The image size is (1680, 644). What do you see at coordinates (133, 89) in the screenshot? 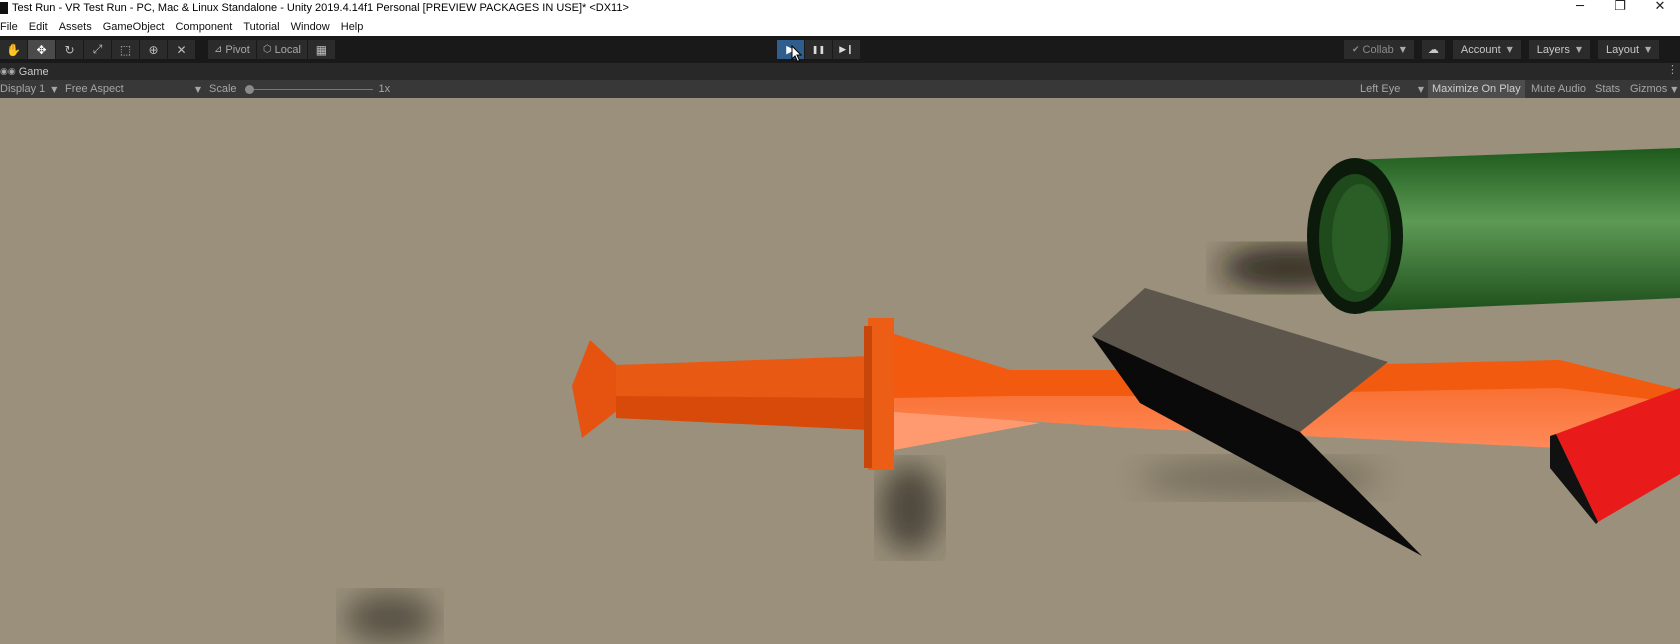
I see `aspect-dropdown: Free Aspect ▼` at bounding box center [133, 89].